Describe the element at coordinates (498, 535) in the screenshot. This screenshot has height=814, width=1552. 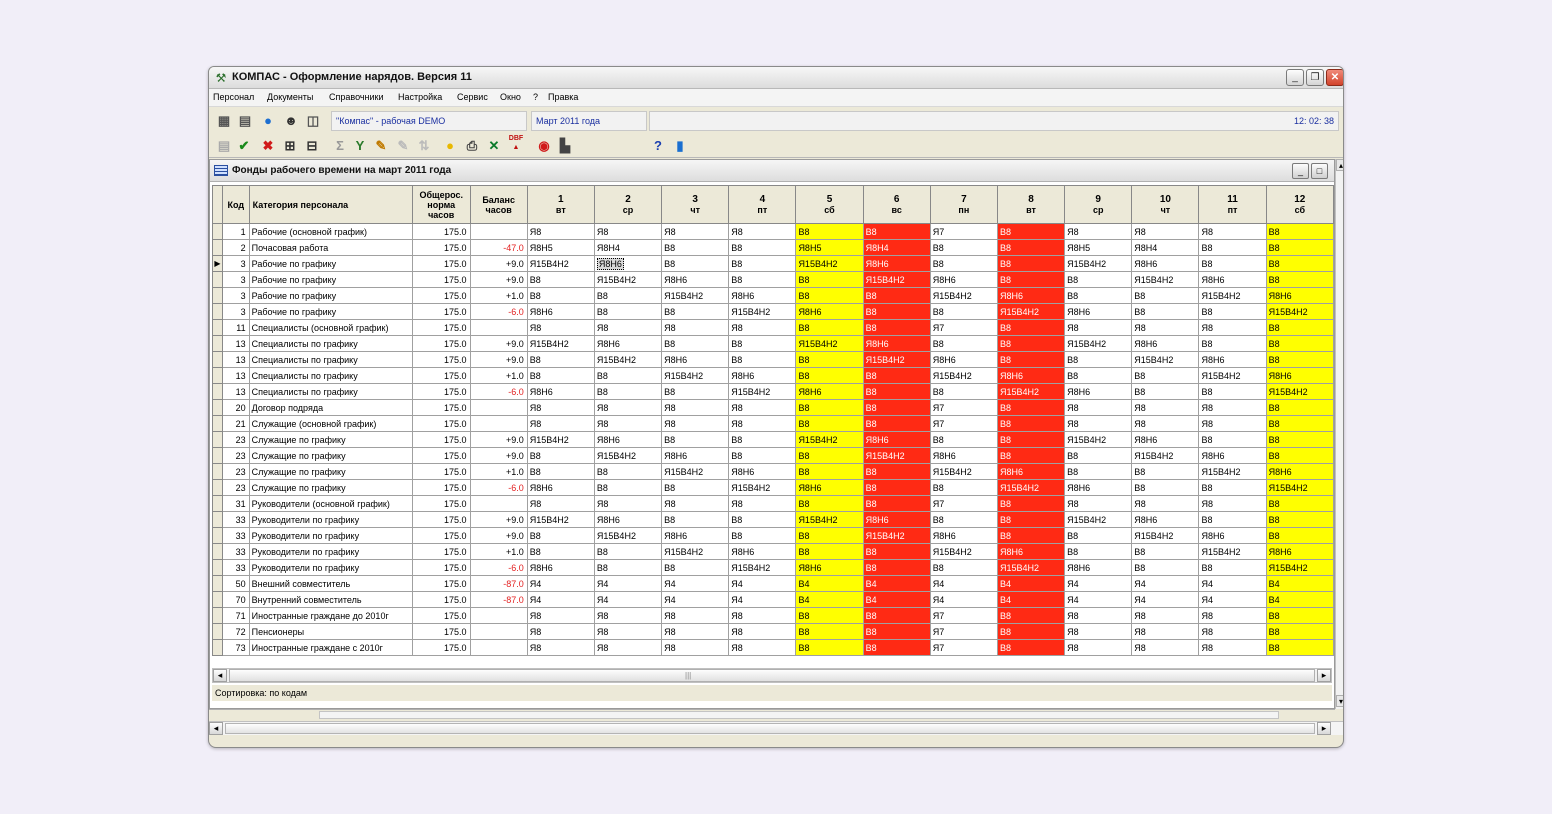
I see `cell-balance: +9.0` at that location.